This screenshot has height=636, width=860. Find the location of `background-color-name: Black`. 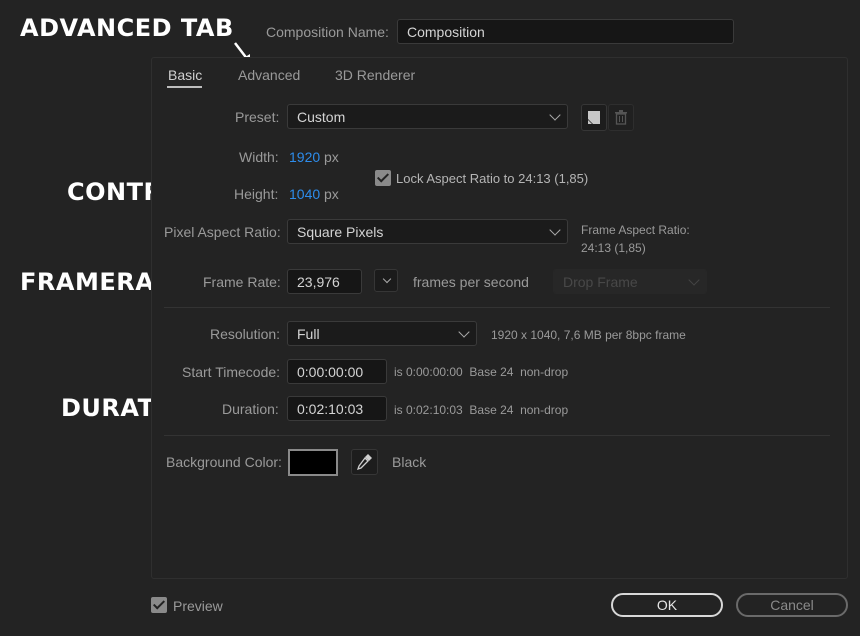

background-color-name: Black is located at coordinates (409, 462).